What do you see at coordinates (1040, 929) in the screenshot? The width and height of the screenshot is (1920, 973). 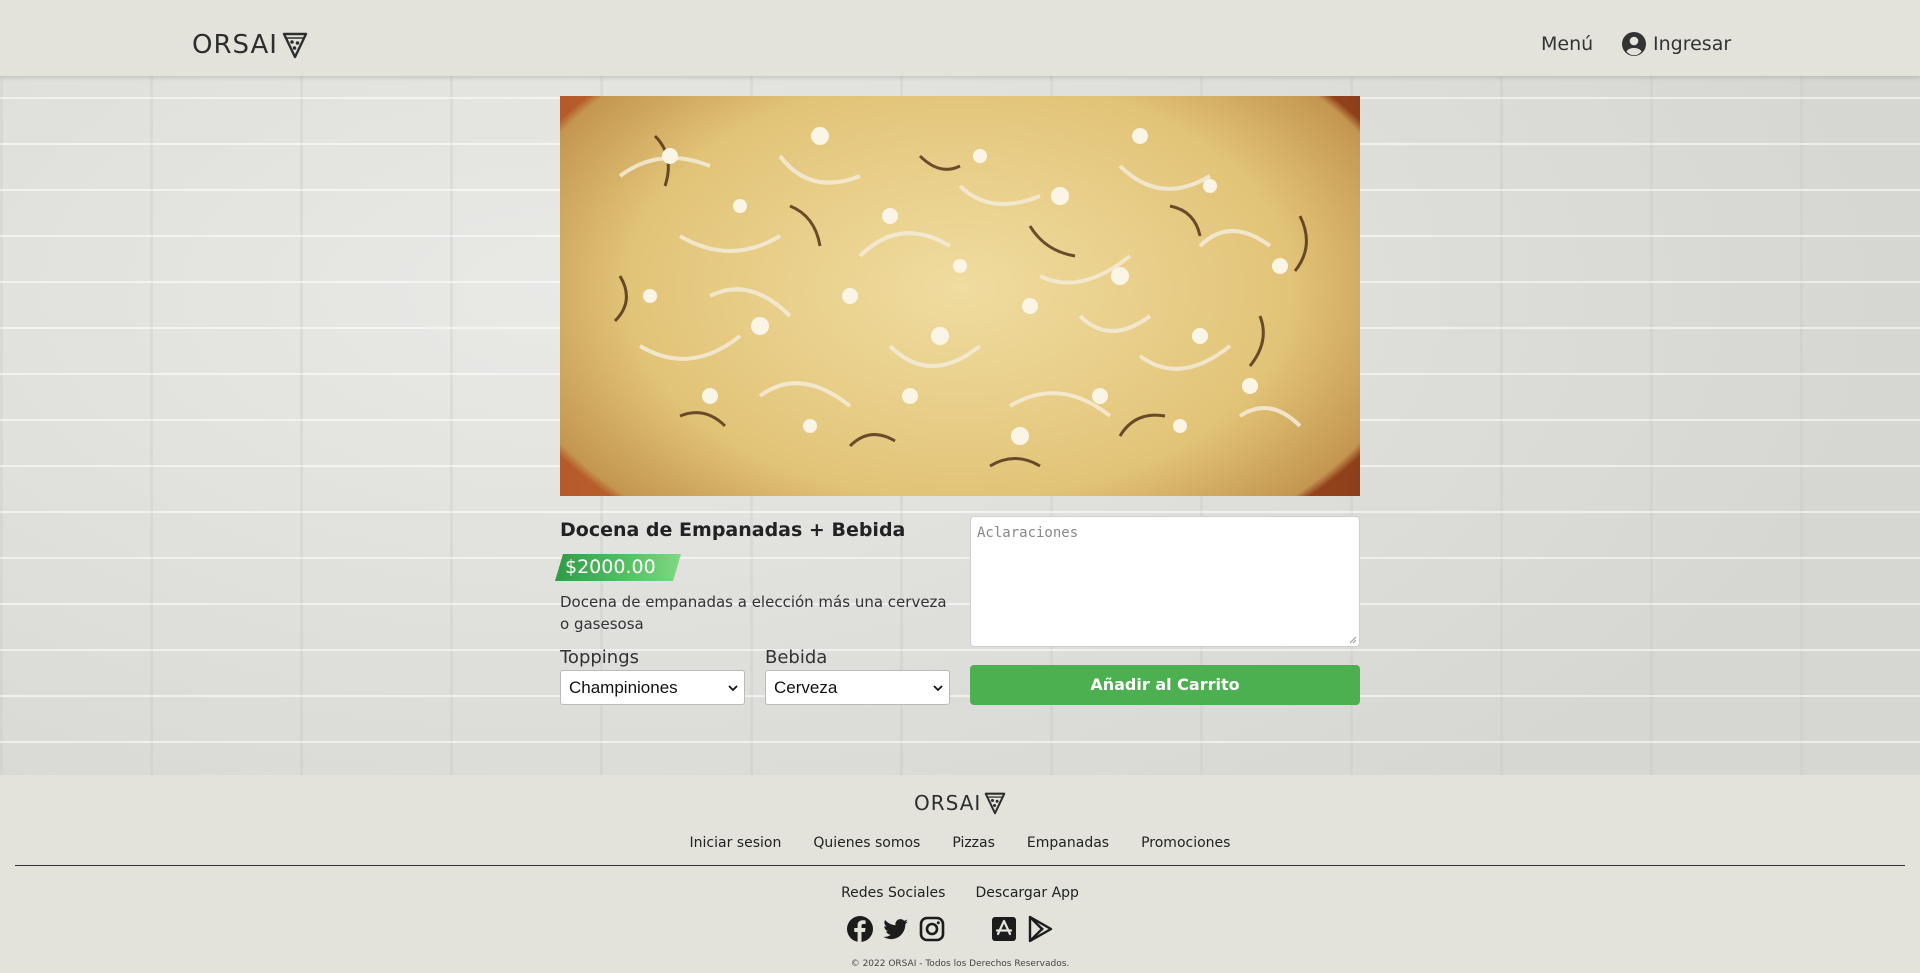 I see `google-play-icon` at bounding box center [1040, 929].